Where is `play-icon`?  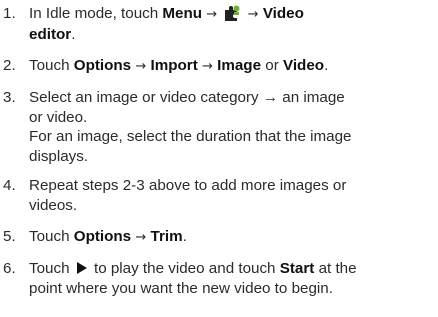
play-icon is located at coordinates (82, 268).